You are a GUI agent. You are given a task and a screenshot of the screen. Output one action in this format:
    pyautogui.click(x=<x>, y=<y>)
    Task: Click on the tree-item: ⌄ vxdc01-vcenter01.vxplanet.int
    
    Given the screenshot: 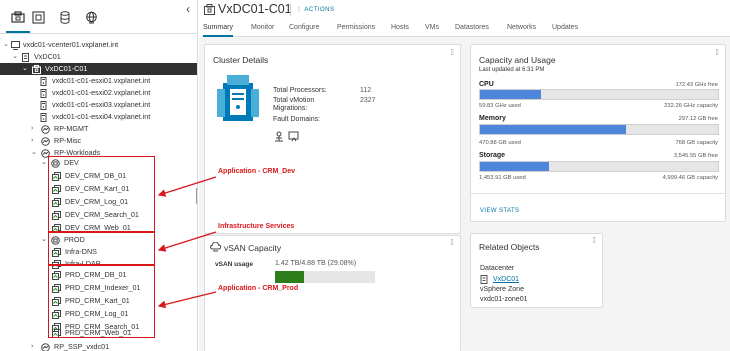 What is the action you would take?
    pyautogui.click(x=98, y=45)
    